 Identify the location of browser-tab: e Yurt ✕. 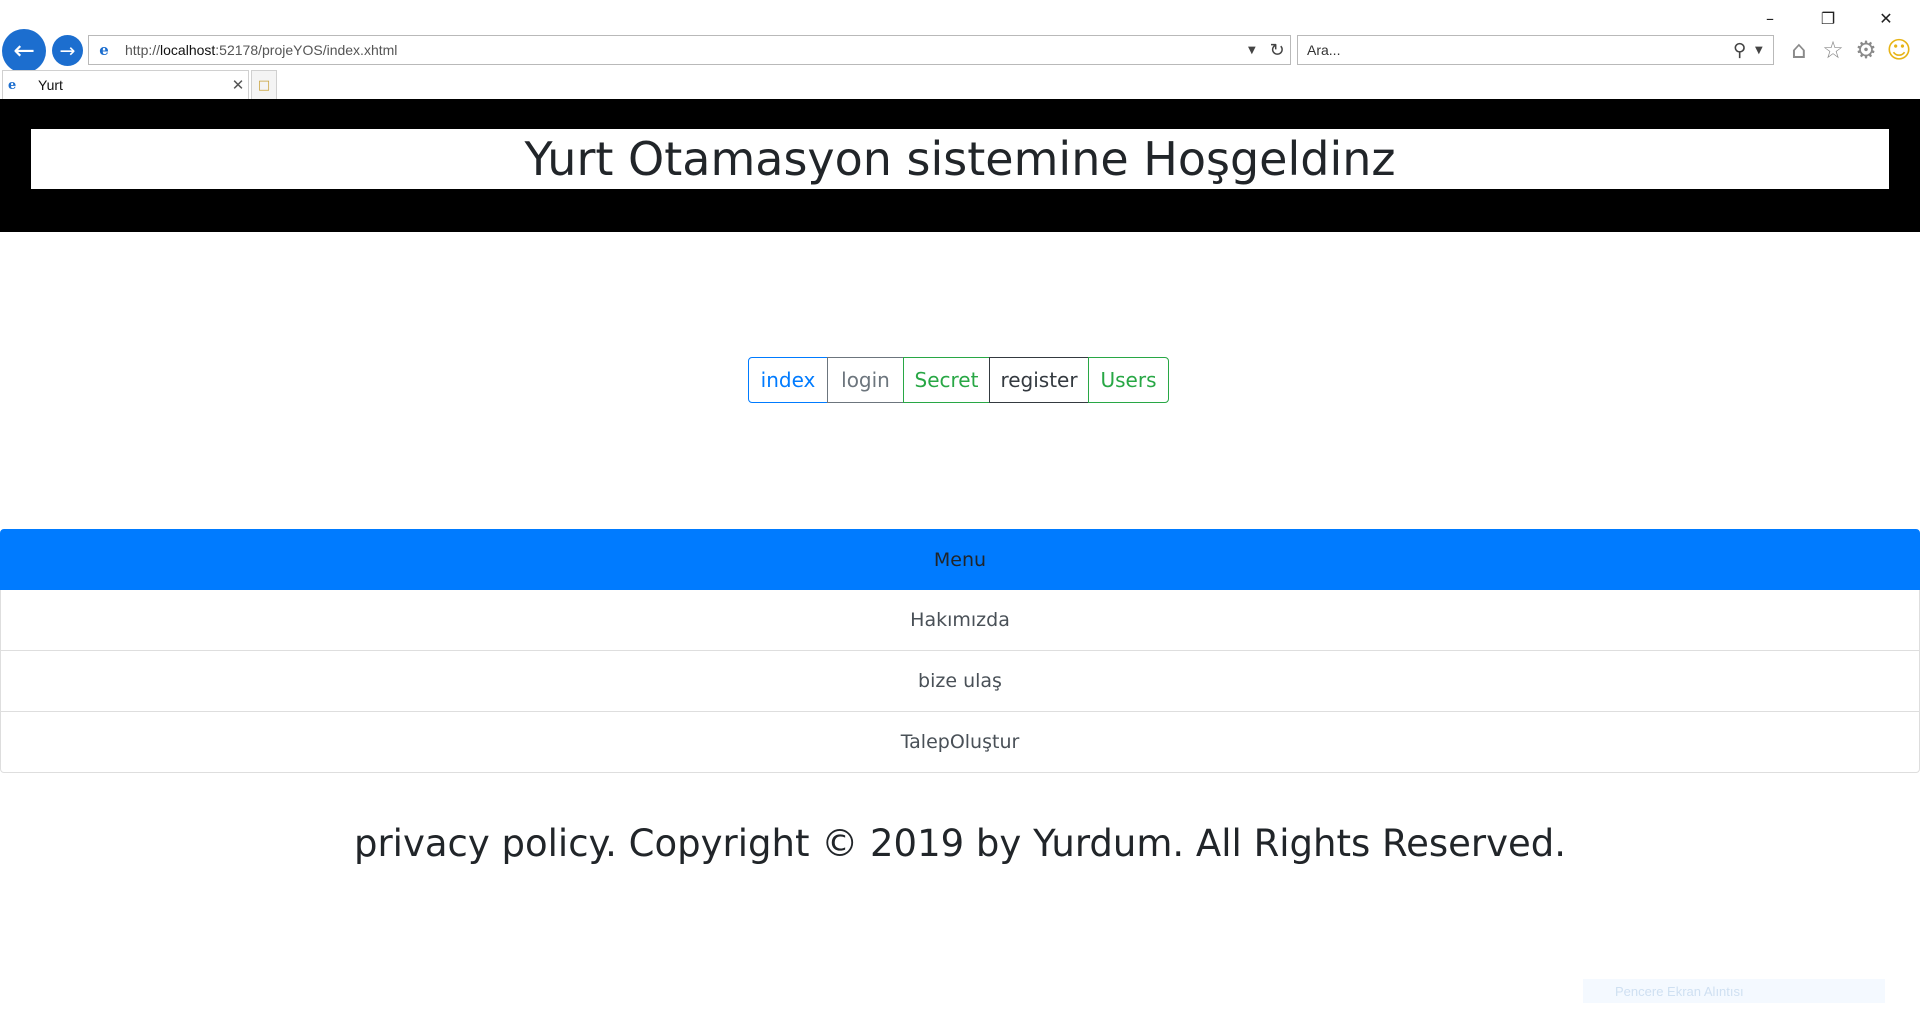
(125, 84).